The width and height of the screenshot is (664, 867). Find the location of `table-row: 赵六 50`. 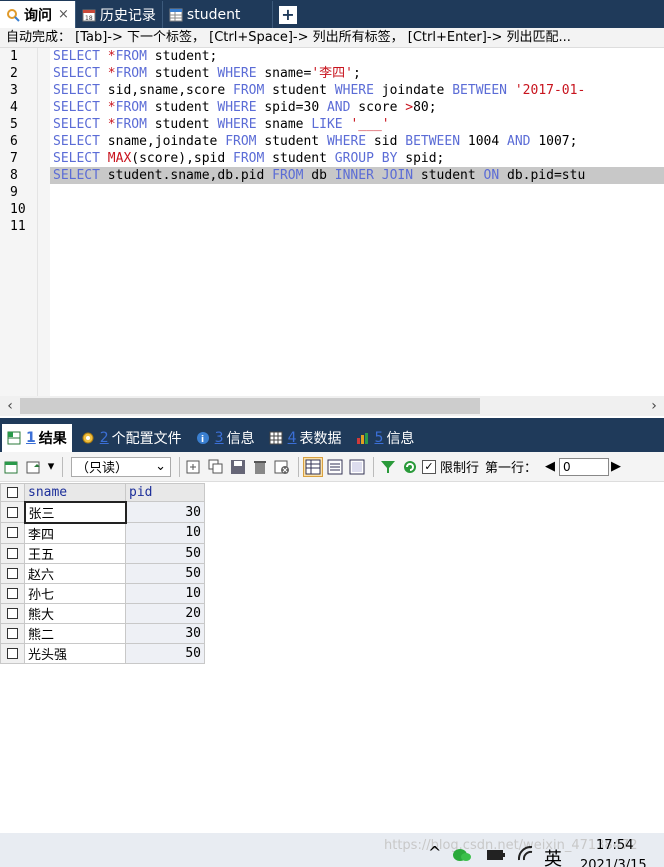

table-row: 赵六 50 is located at coordinates (102, 573).